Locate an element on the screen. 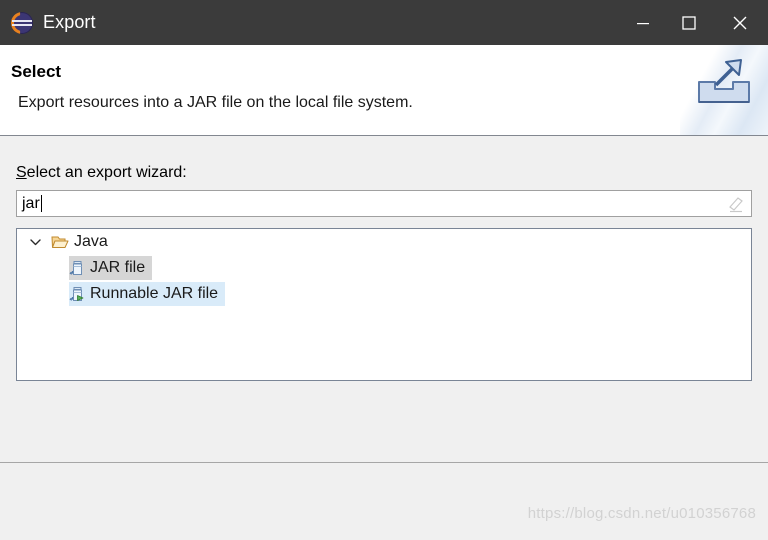 This screenshot has width=768, height=540. export-banner-icon is located at coordinates (724, 90).